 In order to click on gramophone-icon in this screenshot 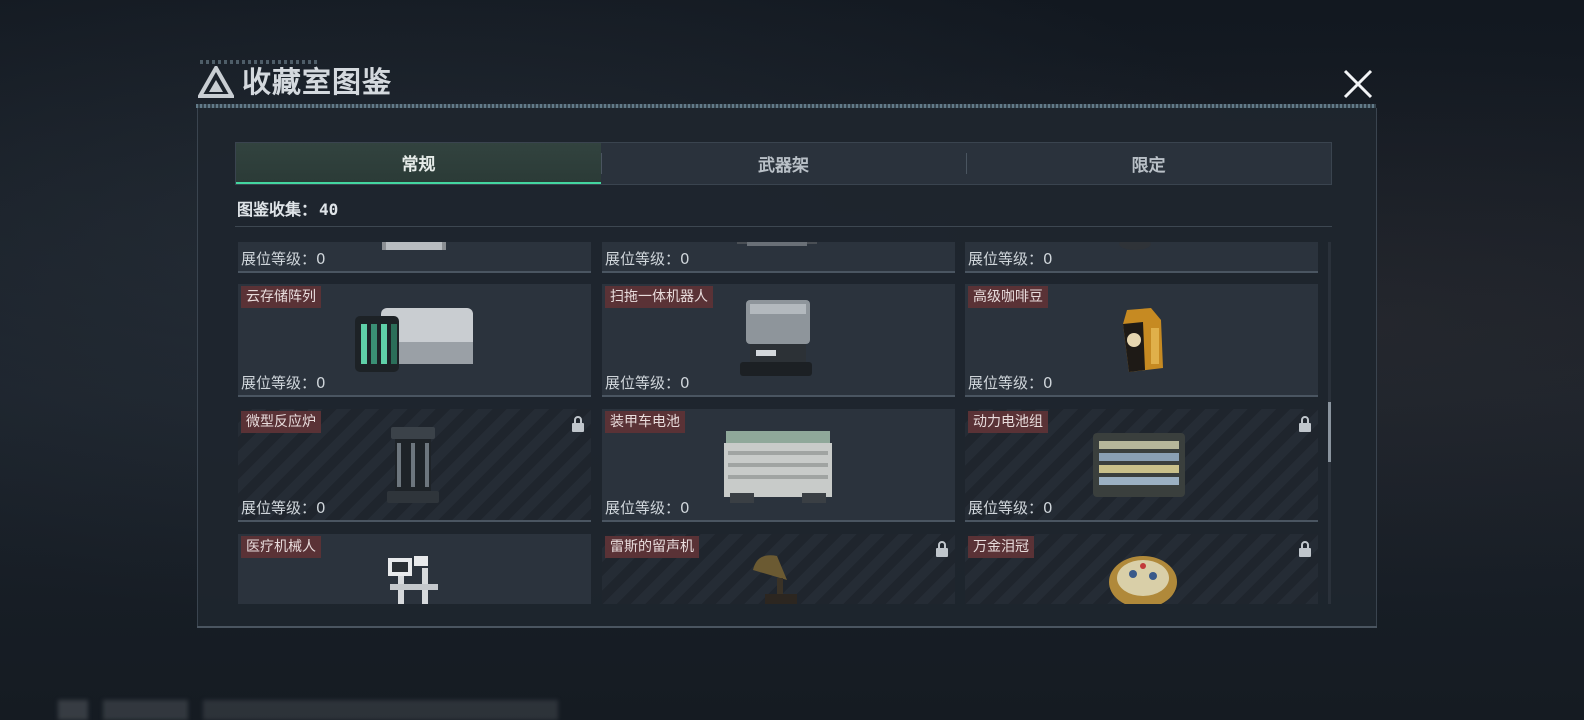, I will do `click(775, 579)`.